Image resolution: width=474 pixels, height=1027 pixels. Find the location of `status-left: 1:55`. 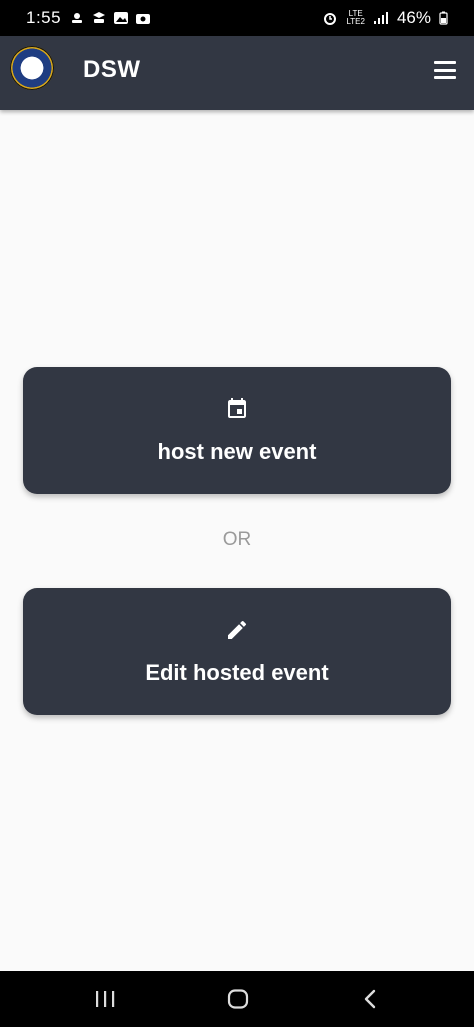

status-left: 1:55 is located at coordinates (88, 18).